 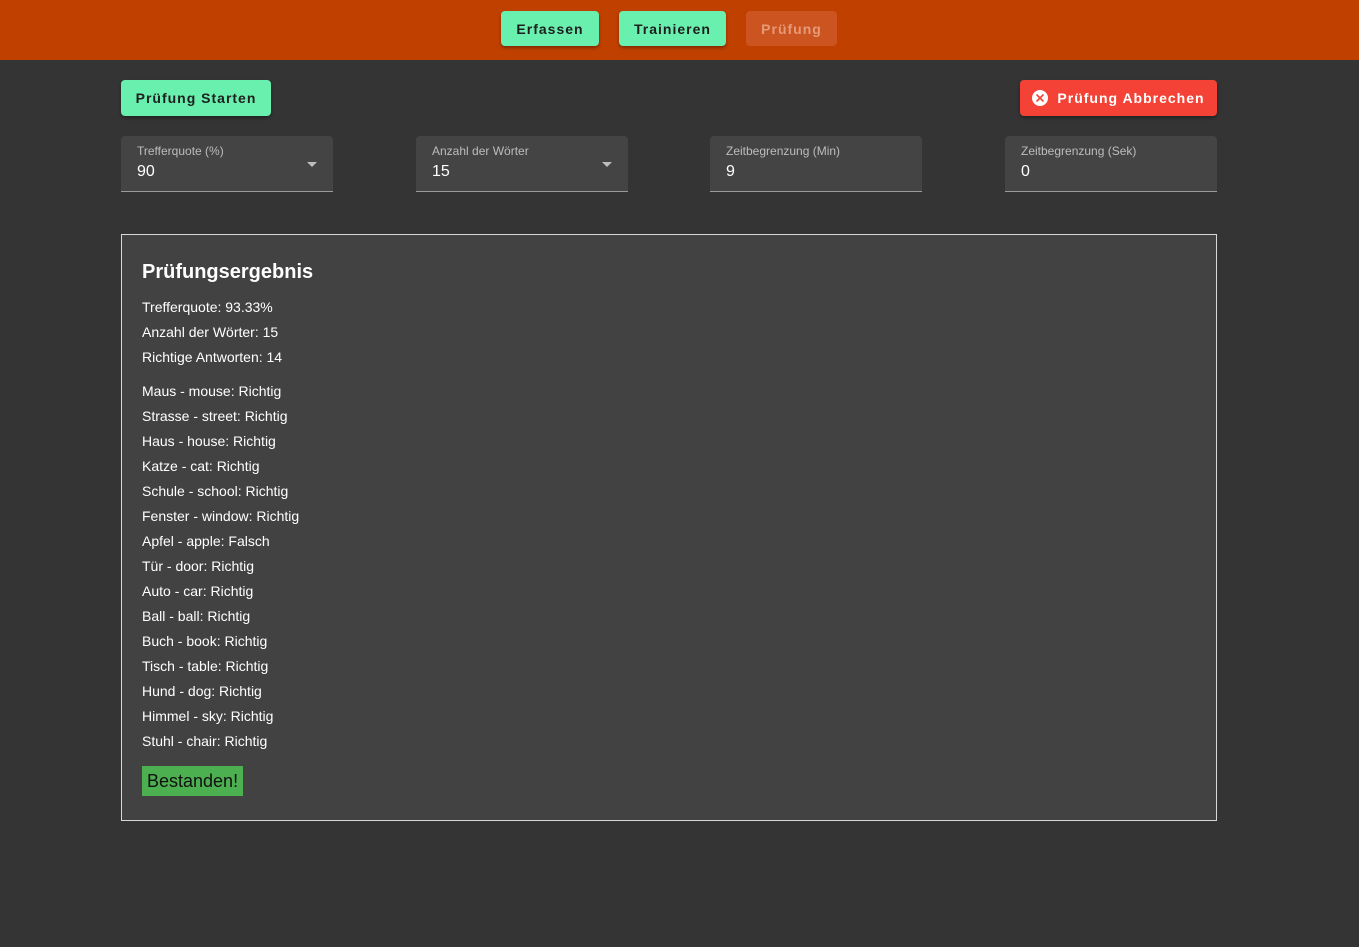 What do you see at coordinates (196, 98) in the screenshot?
I see `start-exam-button: Prüfung Starten` at bounding box center [196, 98].